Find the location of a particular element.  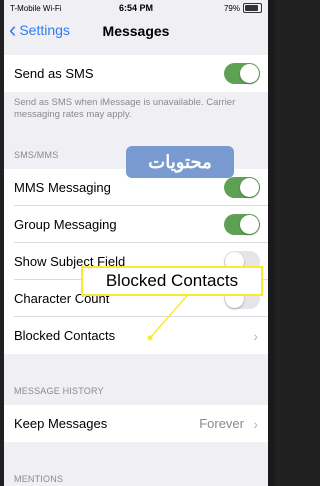

callout-label: Blocked Contacts is located at coordinates (172, 281).